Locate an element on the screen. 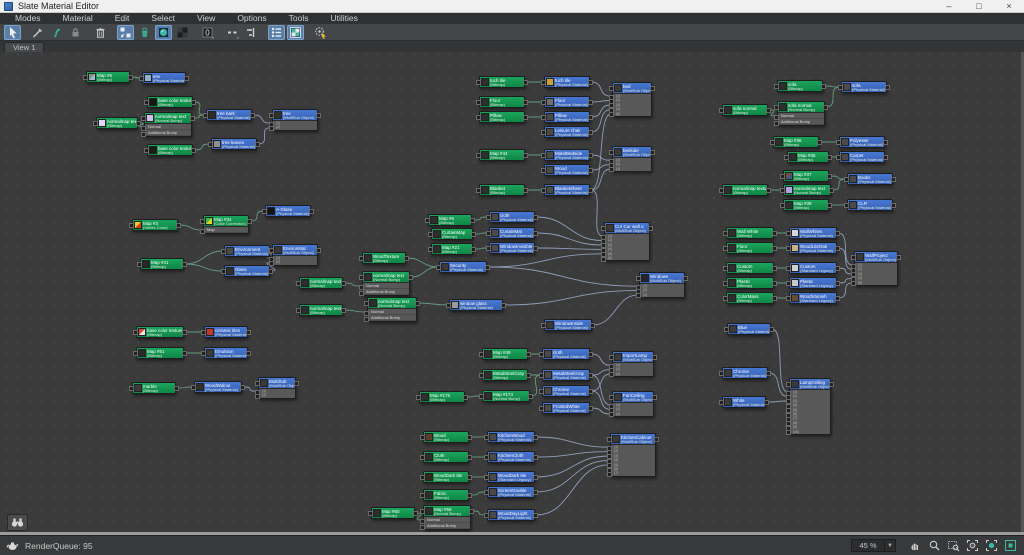  layout-children-button is located at coordinates (251, 32).